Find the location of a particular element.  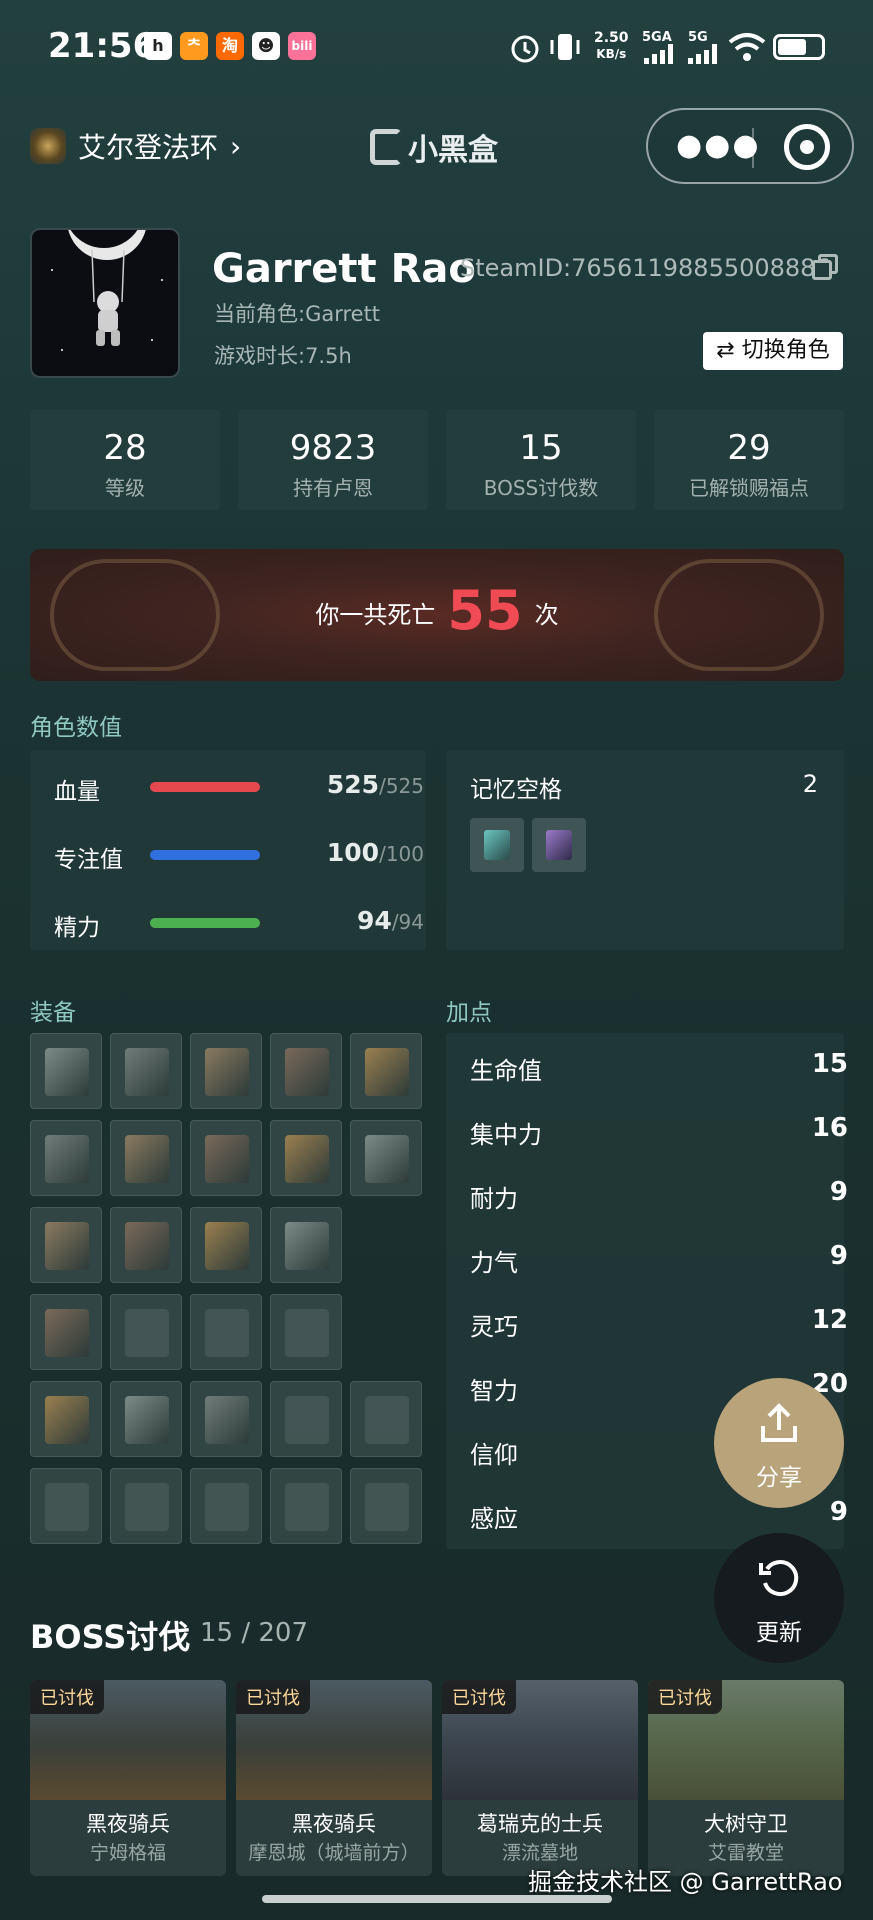

signal-label-2: 5G is located at coordinates (698, 37).